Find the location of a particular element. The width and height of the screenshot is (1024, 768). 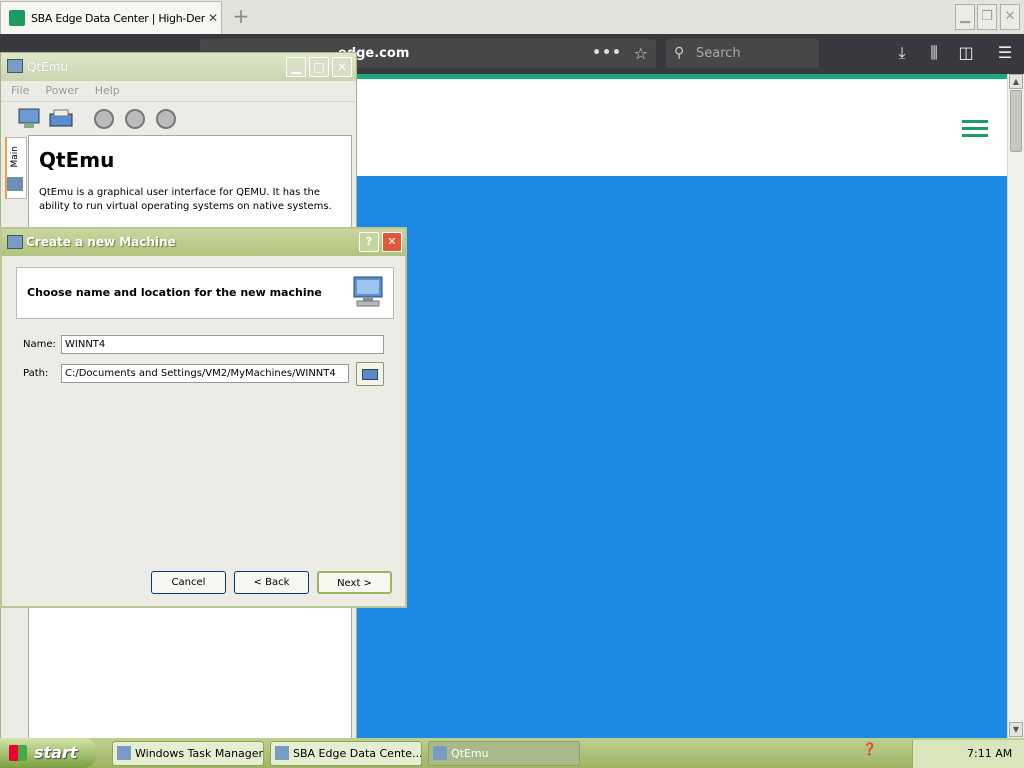

browser-minimize-button: ▁ is located at coordinates (965, 17).